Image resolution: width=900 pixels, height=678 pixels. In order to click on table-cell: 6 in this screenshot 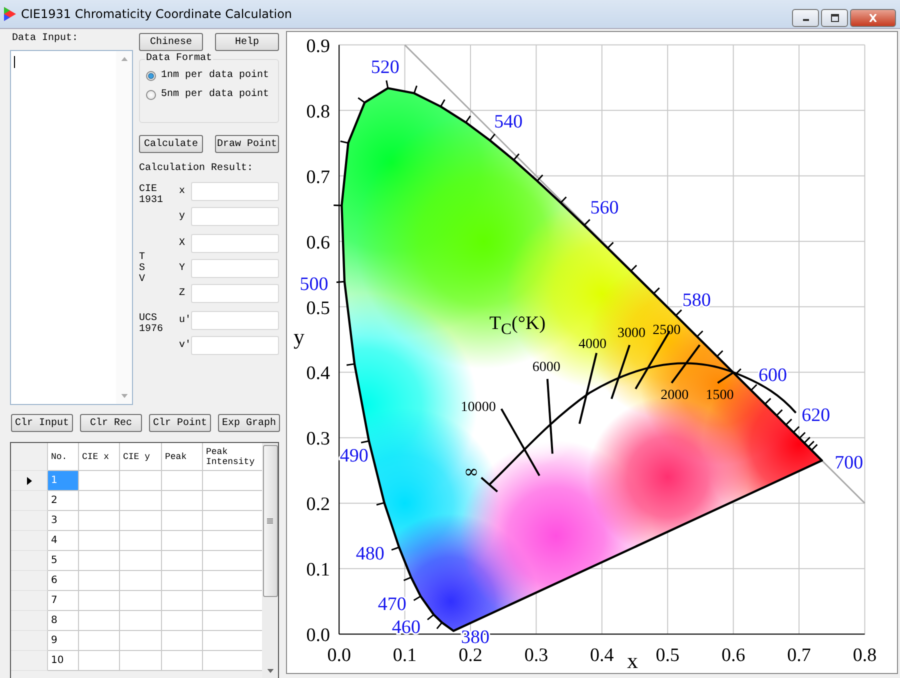, I will do `click(63, 581)`.